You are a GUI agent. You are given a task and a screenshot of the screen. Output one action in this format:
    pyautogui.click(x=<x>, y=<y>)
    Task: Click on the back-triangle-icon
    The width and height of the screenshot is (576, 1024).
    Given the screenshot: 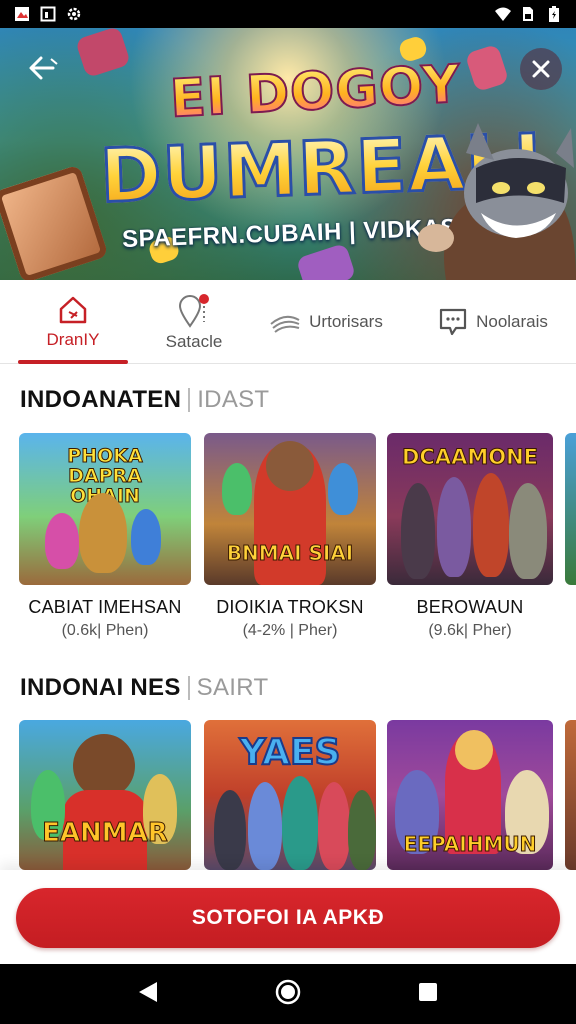 What is the action you would take?
    pyautogui.click(x=148, y=991)
    